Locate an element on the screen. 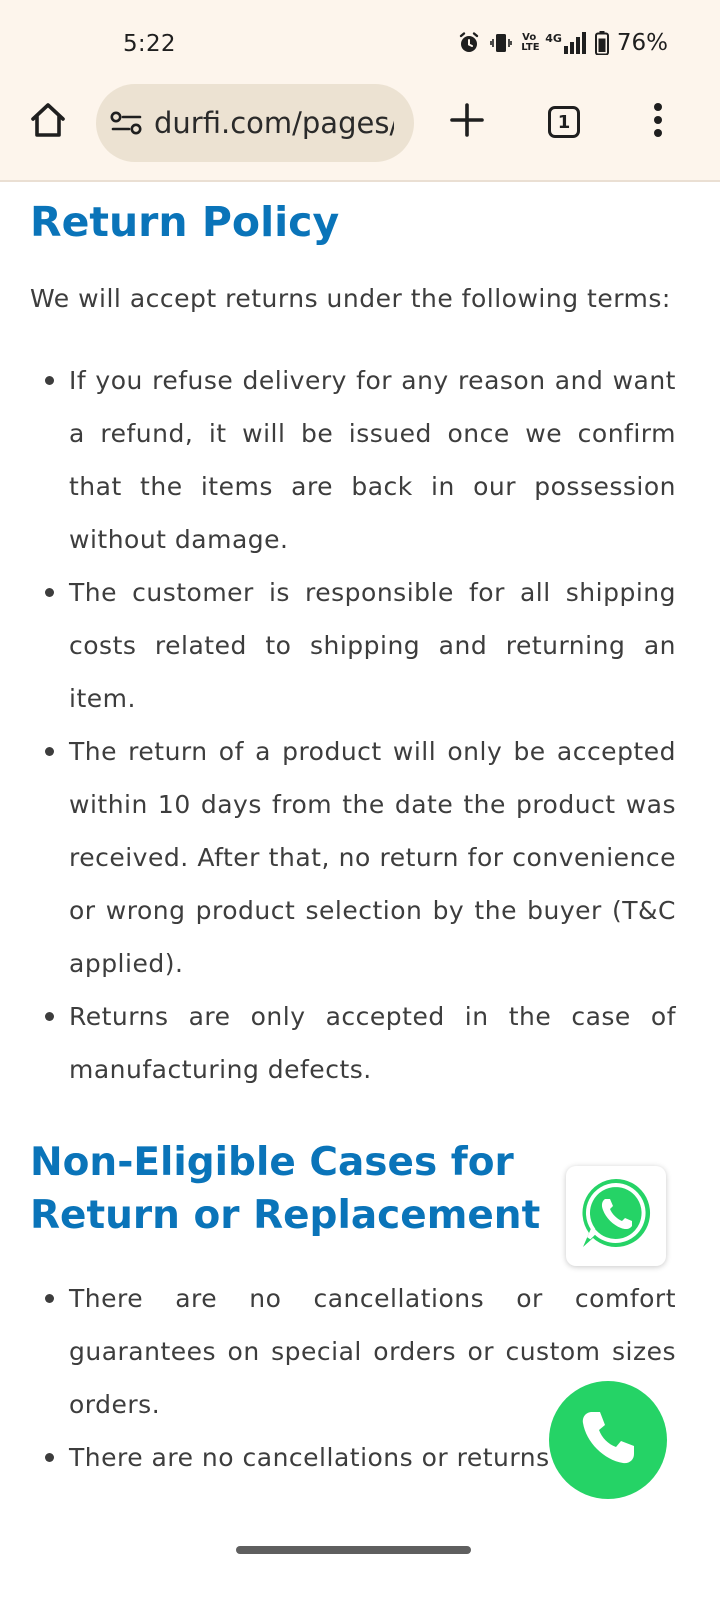 This screenshot has height=1600, width=720. phone-icon is located at coordinates (608, 1440).